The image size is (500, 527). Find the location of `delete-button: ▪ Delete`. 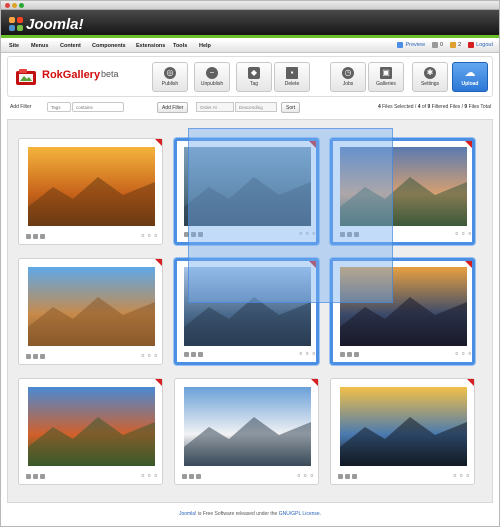

delete-button: ▪ Delete is located at coordinates (292, 77).